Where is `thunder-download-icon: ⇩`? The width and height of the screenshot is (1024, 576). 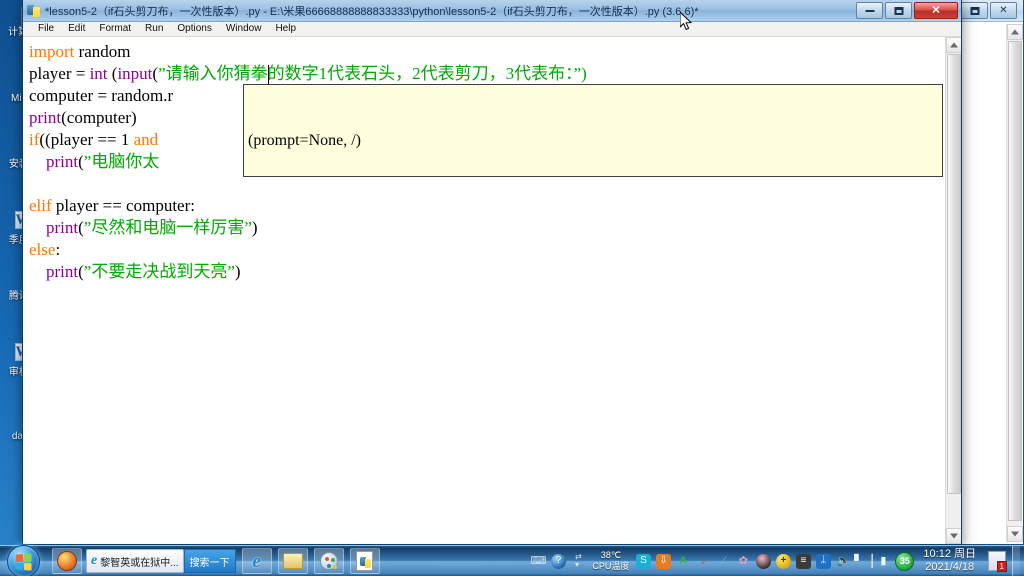 thunder-download-icon: ⇩ is located at coordinates (663, 561).